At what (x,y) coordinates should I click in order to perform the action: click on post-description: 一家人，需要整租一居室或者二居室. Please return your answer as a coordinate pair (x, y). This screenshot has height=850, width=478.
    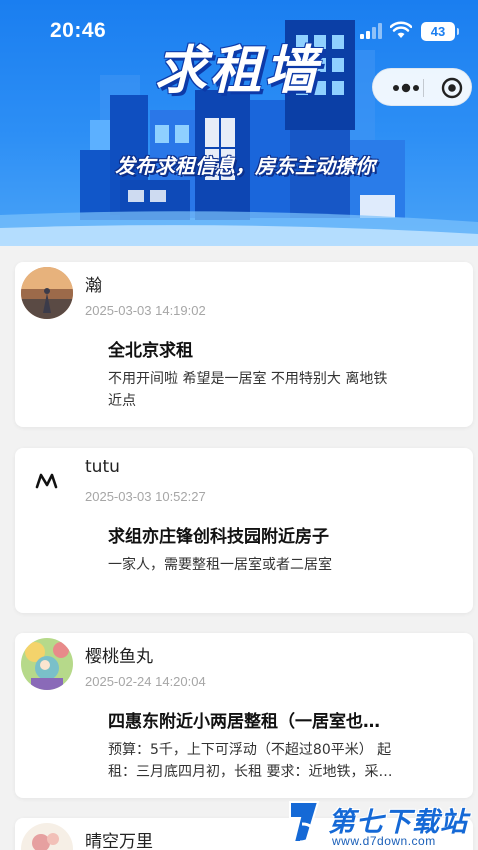
    Looking at the image, I should click on (220, 565).